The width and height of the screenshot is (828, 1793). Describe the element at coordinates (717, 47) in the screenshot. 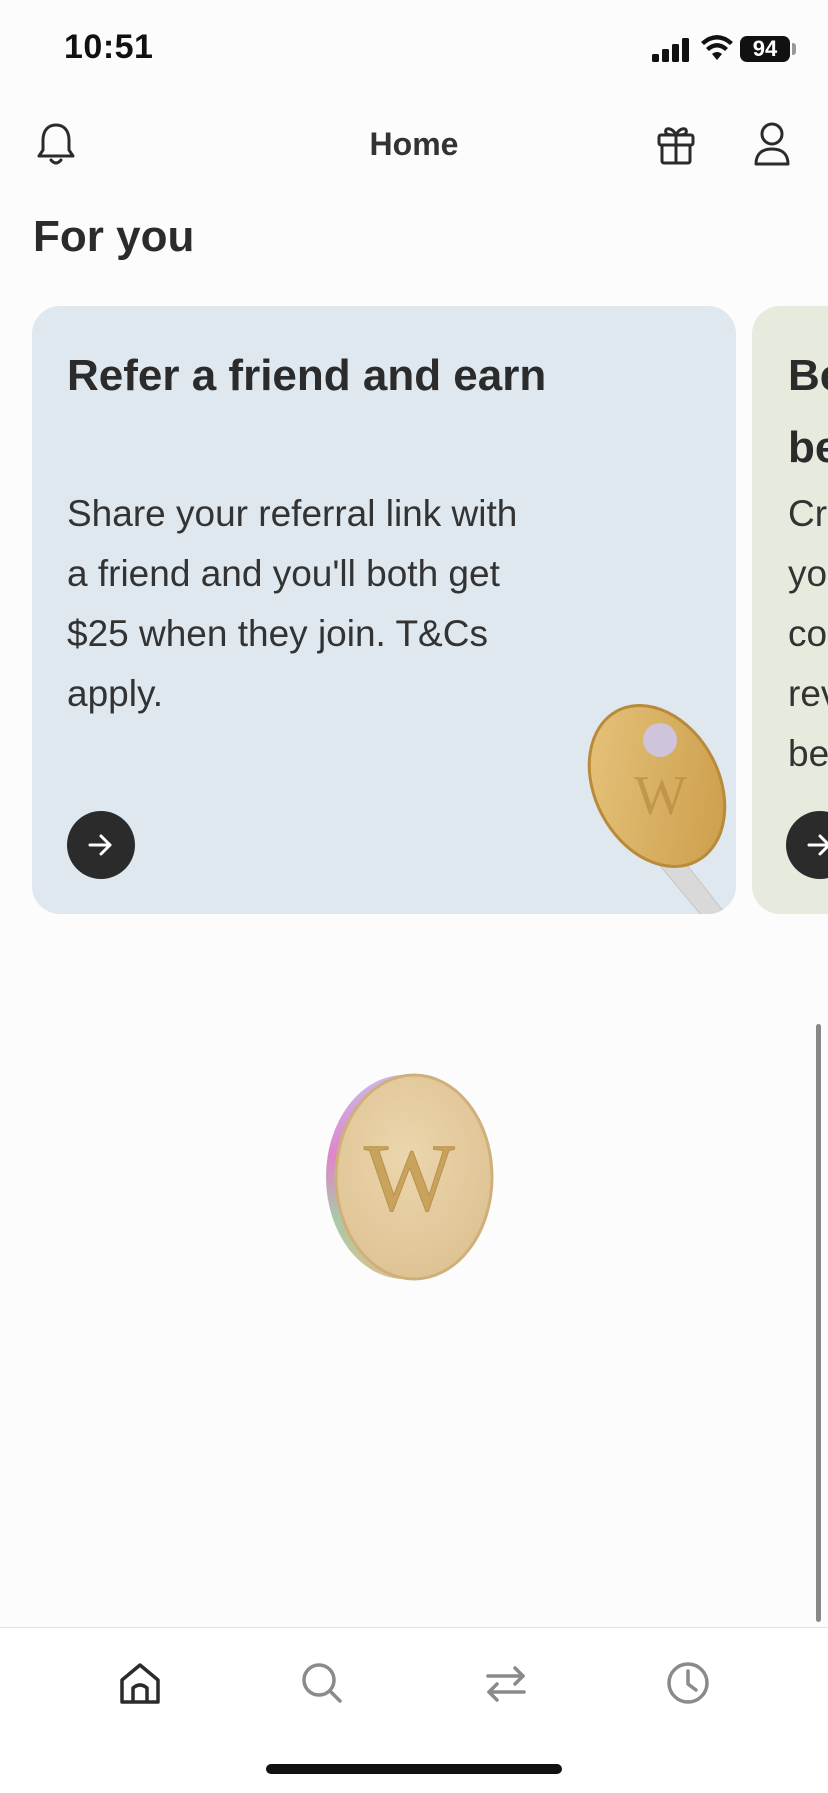

I see `wifi-icon` at that location.